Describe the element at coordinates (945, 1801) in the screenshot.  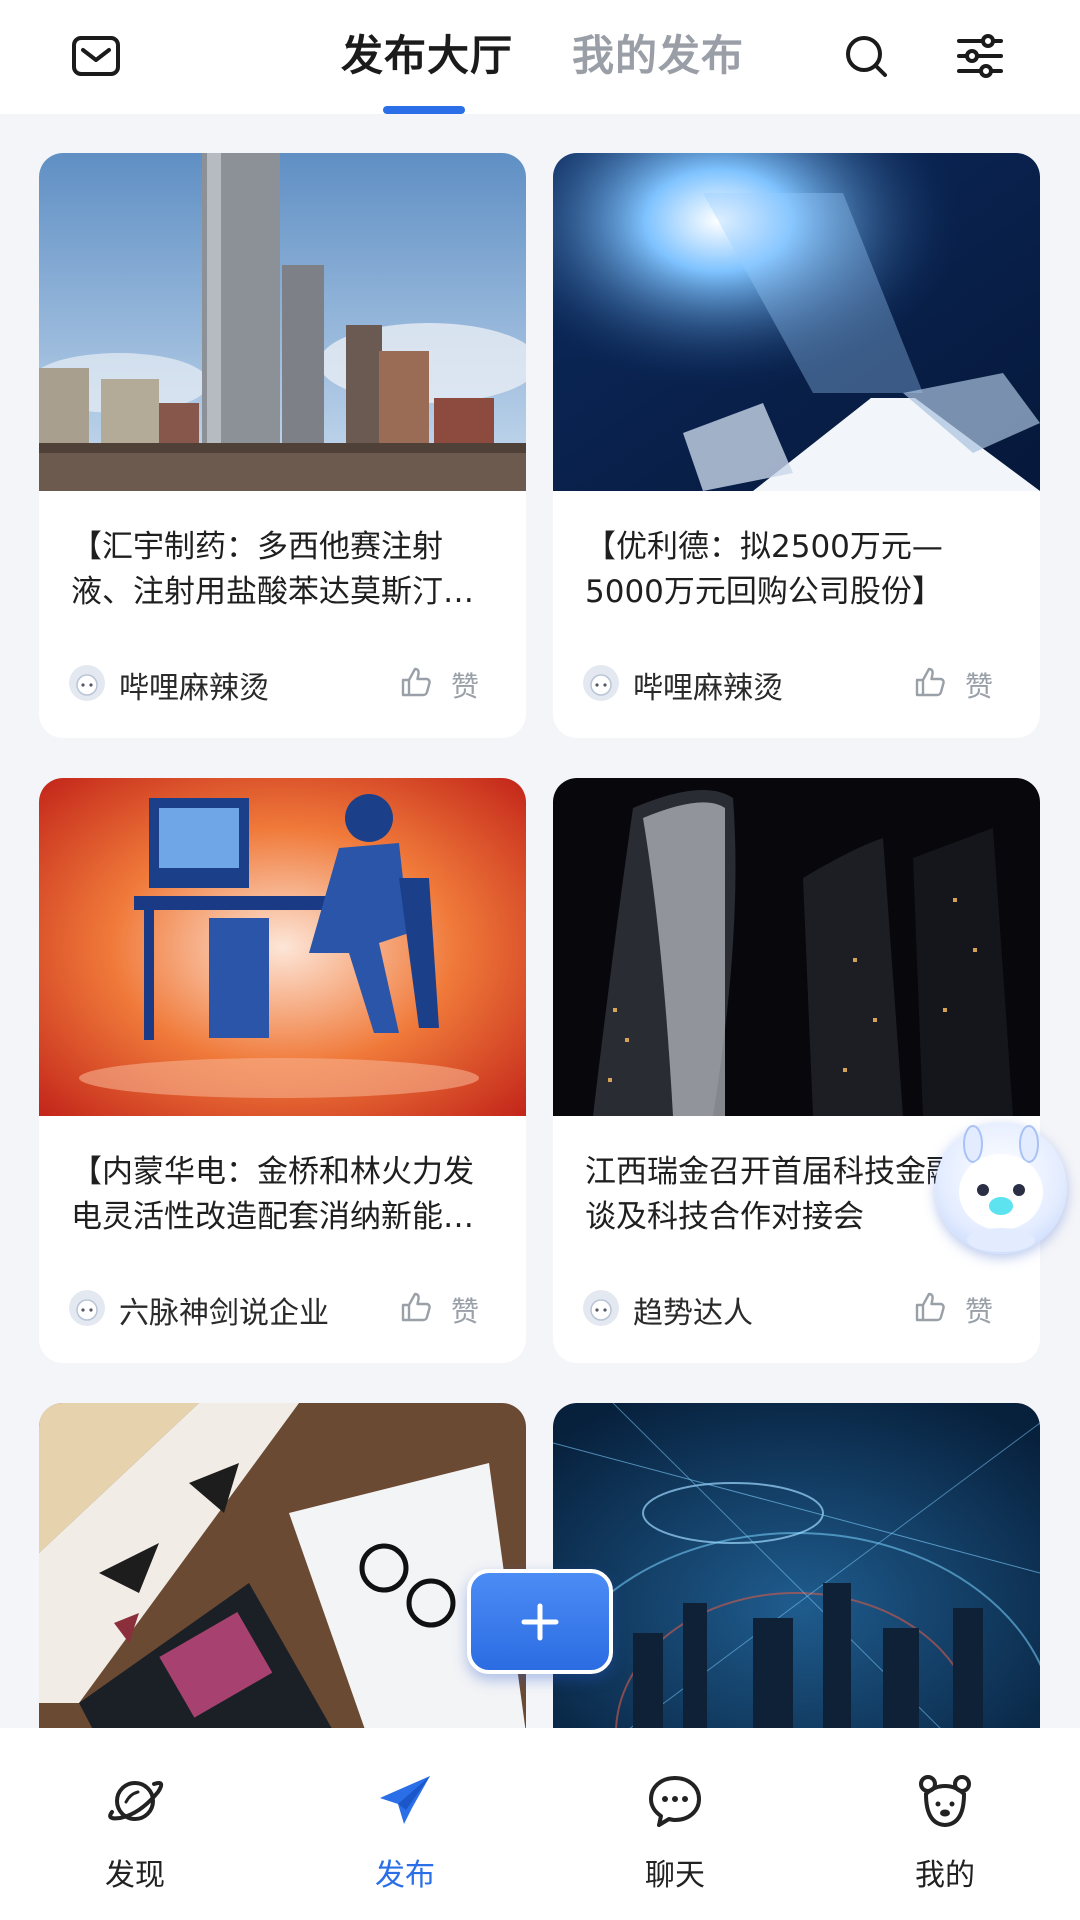
I see `bear-face-icon` at that location.